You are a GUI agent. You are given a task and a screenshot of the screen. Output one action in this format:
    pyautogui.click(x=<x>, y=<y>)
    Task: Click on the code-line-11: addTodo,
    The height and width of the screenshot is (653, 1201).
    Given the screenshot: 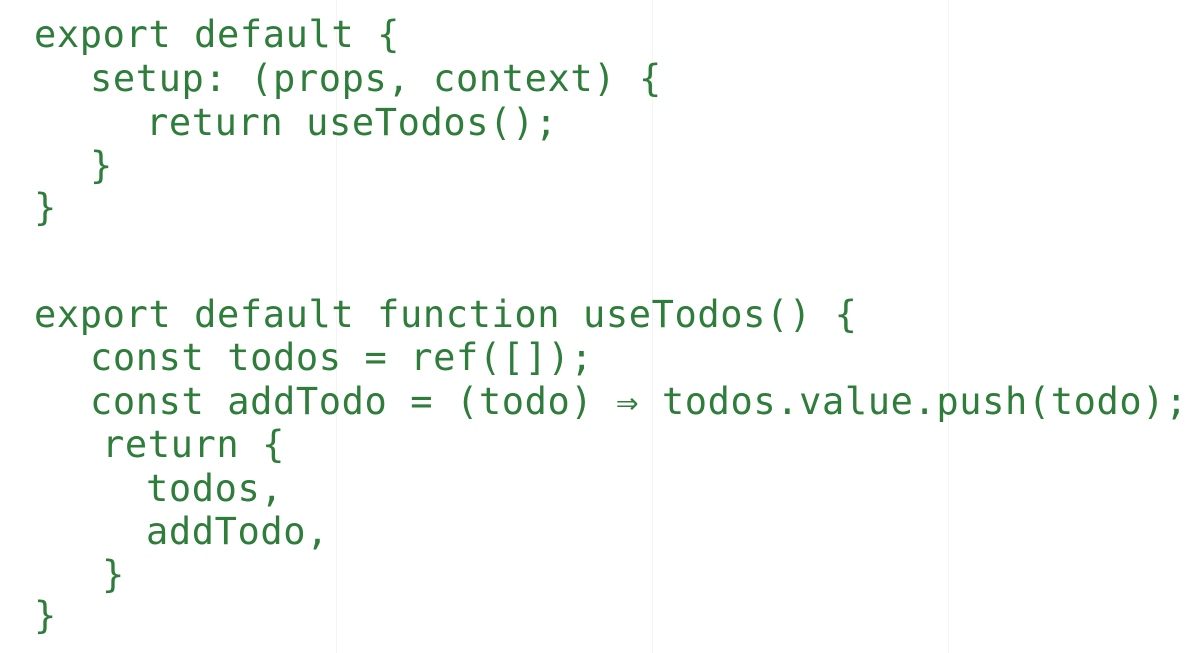 What is the action you would take?
    pyautogui.click(x=238, y=531)
    